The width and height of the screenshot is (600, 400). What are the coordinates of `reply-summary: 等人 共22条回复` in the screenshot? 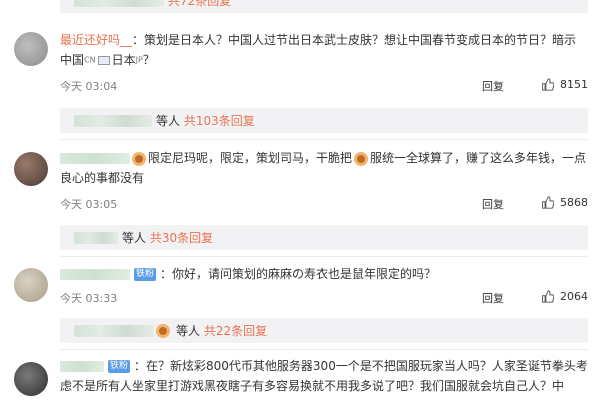 It's located at (222, 331).